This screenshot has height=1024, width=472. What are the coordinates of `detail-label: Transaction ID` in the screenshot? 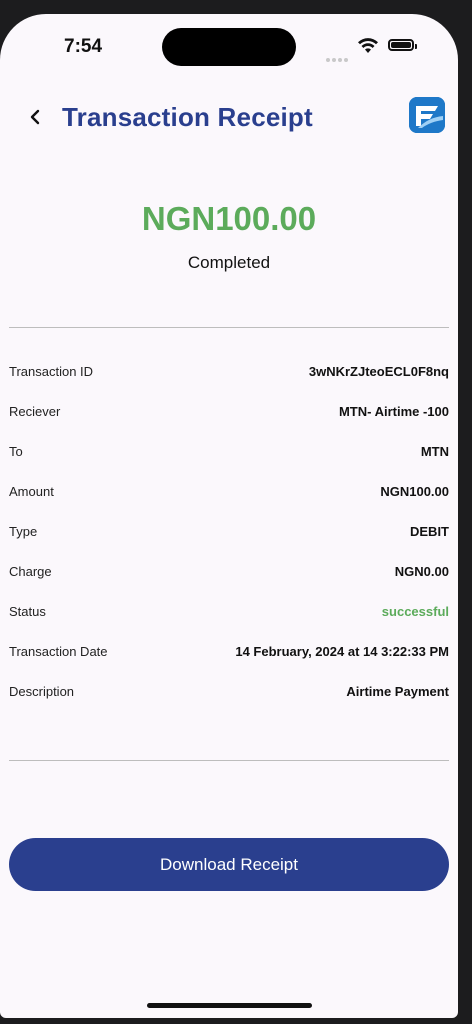 It's located at (51, 371).